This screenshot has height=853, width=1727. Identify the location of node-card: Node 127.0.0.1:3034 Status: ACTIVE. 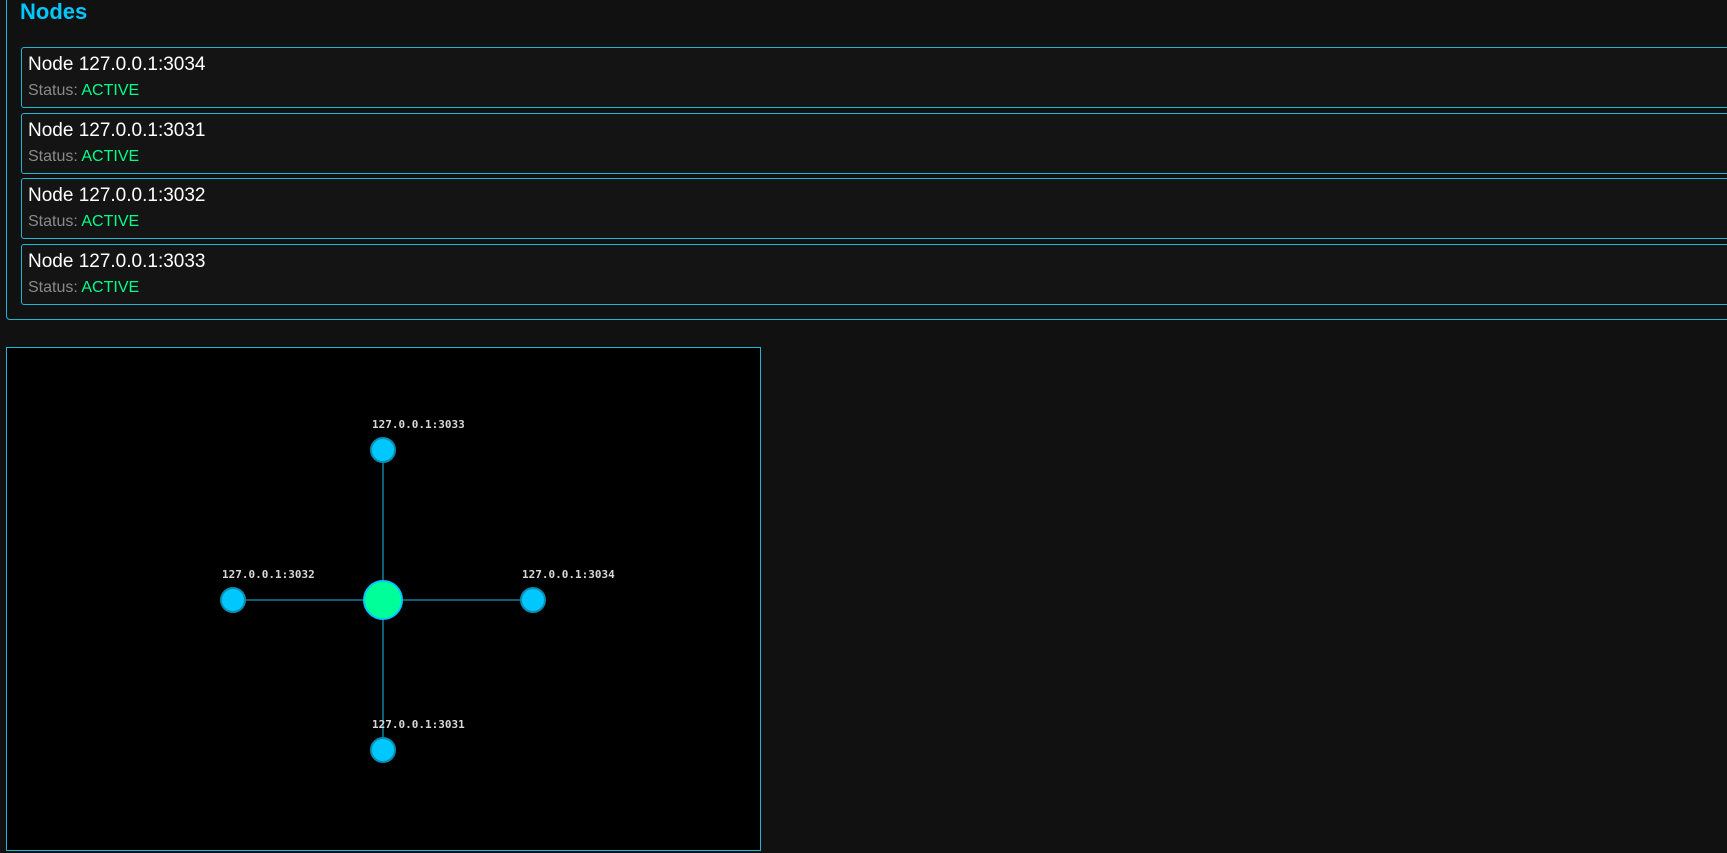
(874, 77).